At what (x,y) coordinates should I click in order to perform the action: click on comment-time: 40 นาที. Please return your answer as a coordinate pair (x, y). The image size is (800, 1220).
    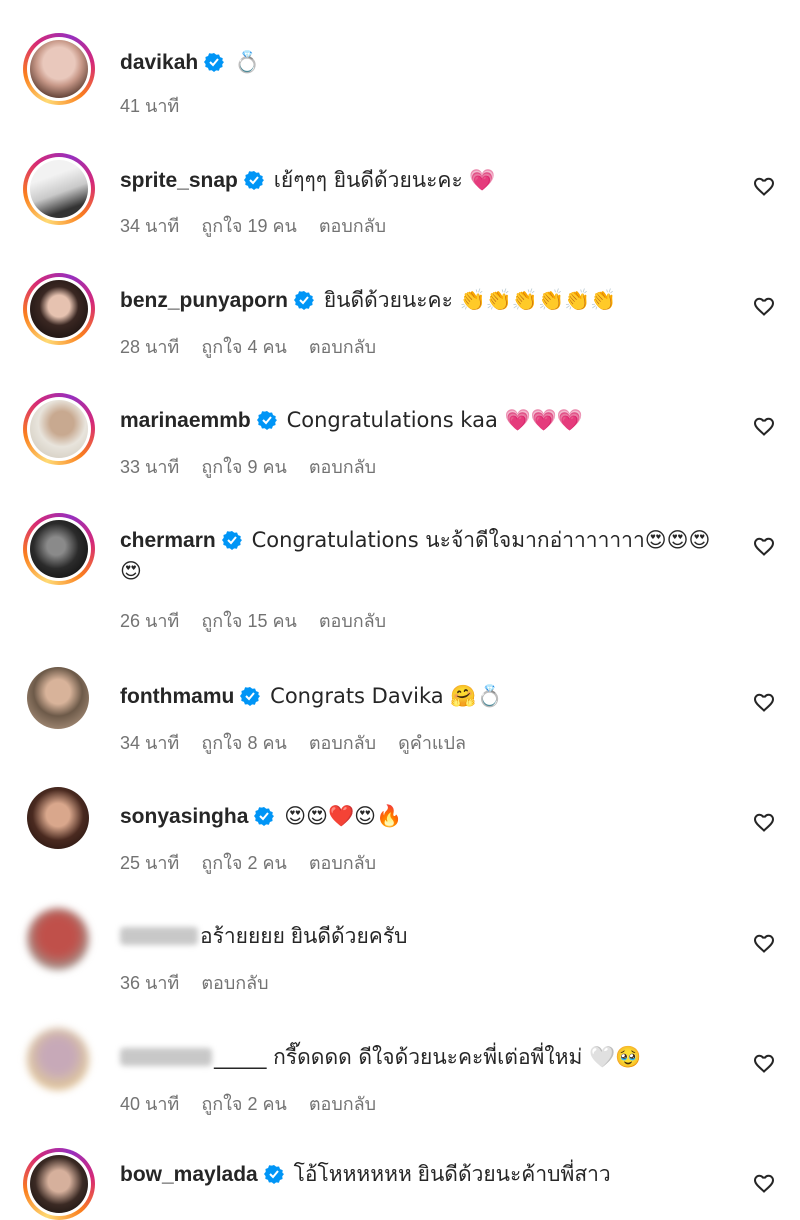
    Looking at the image, I should click on (150, 1104).